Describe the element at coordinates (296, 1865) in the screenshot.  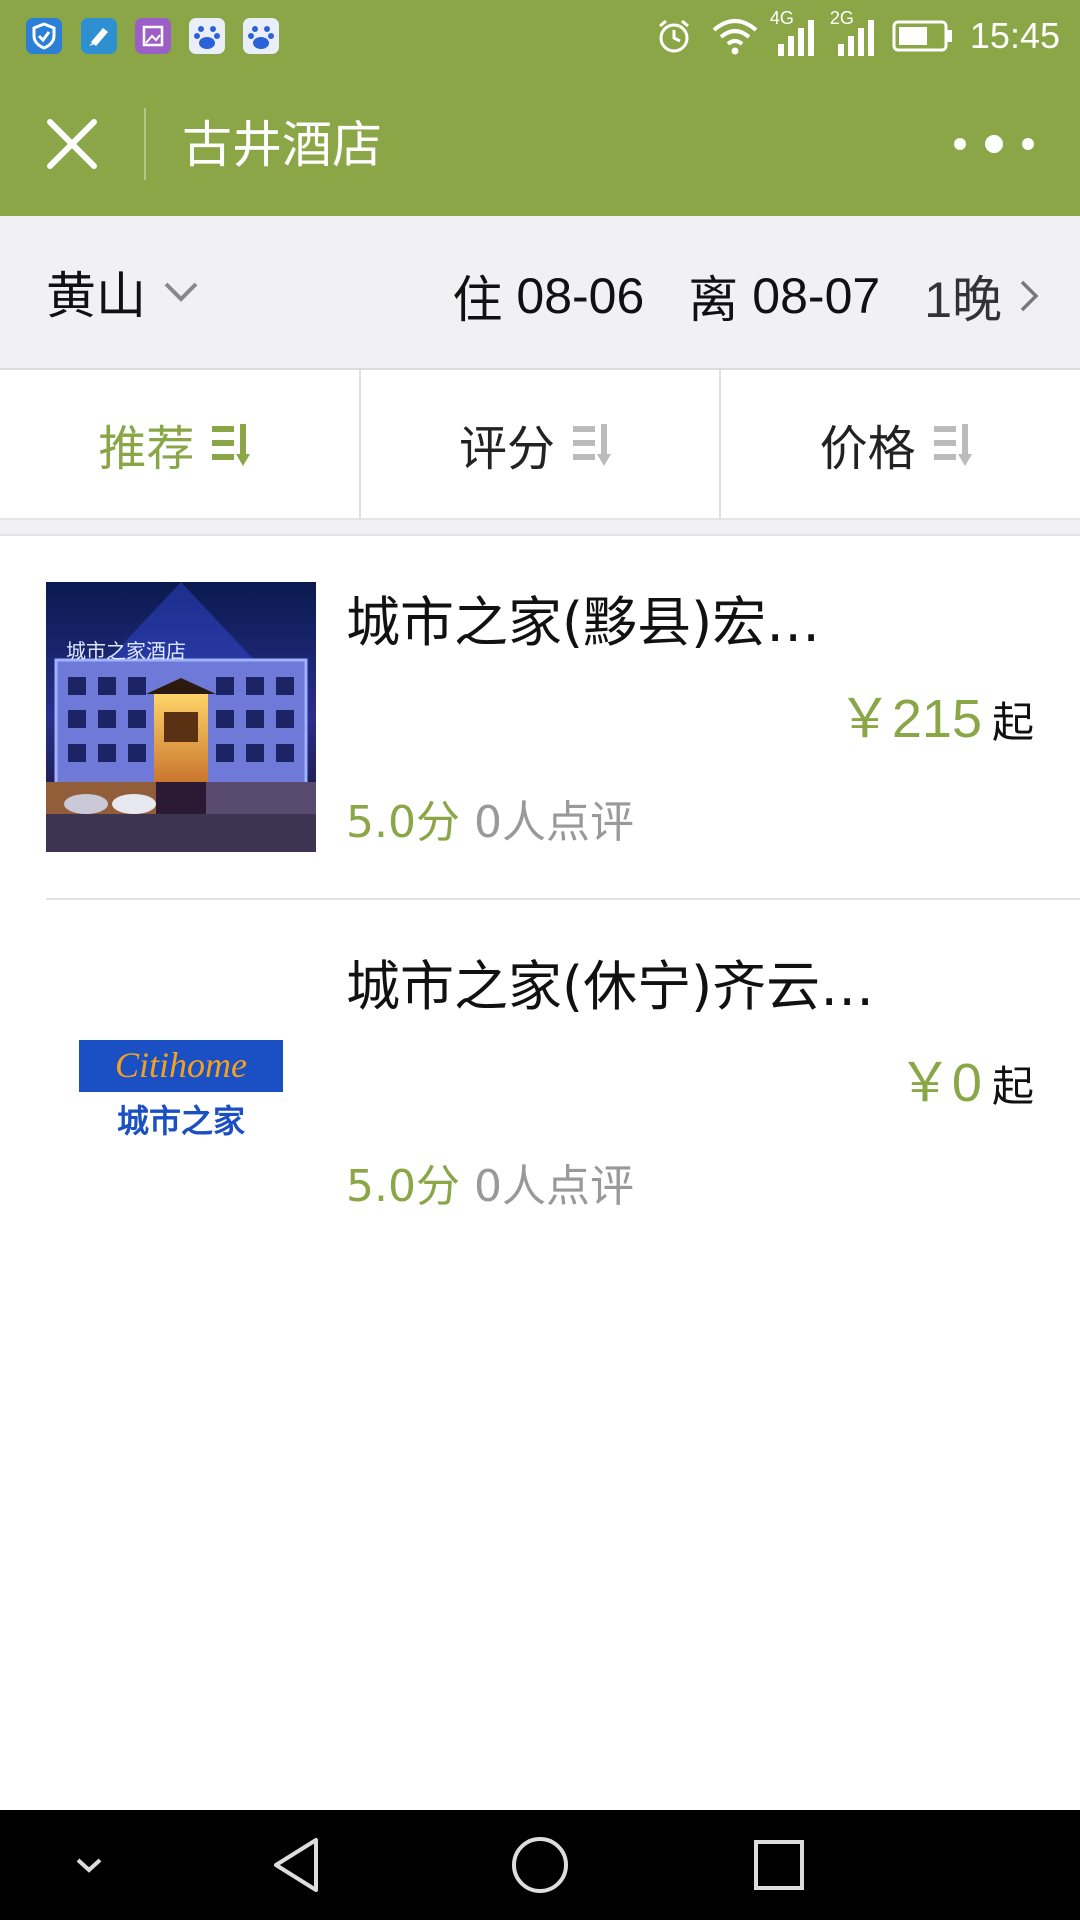
I see `back-icon` at that location.